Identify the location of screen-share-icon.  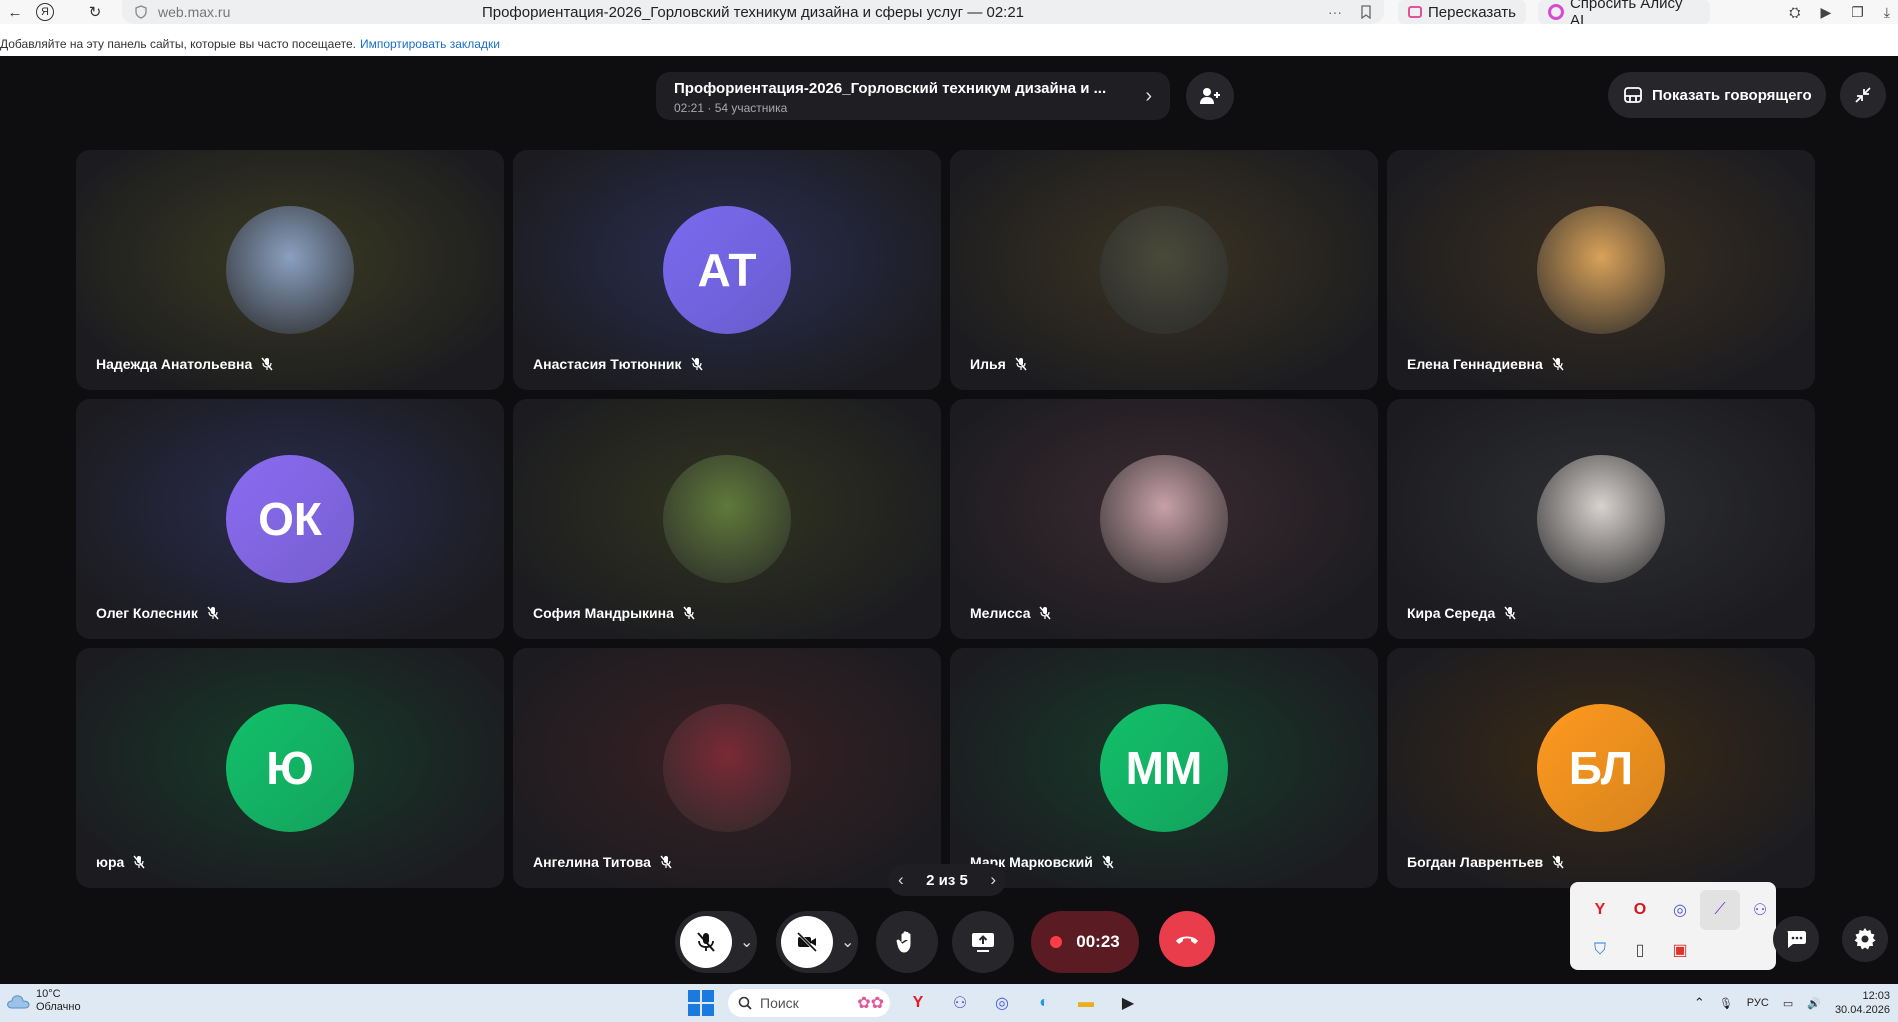
(983, 942).